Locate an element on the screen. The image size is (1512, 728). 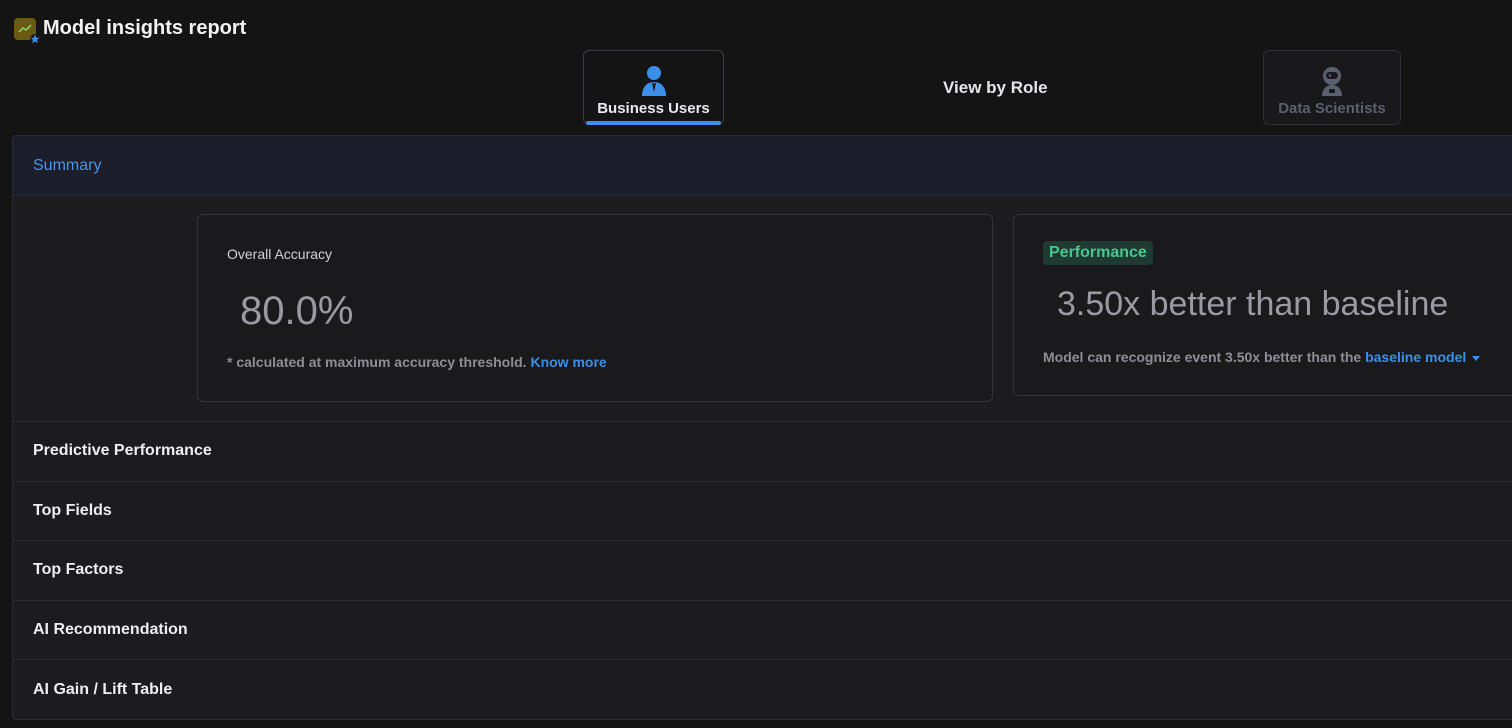
performance-badge: Performance is located at coordinates (1098, 253).